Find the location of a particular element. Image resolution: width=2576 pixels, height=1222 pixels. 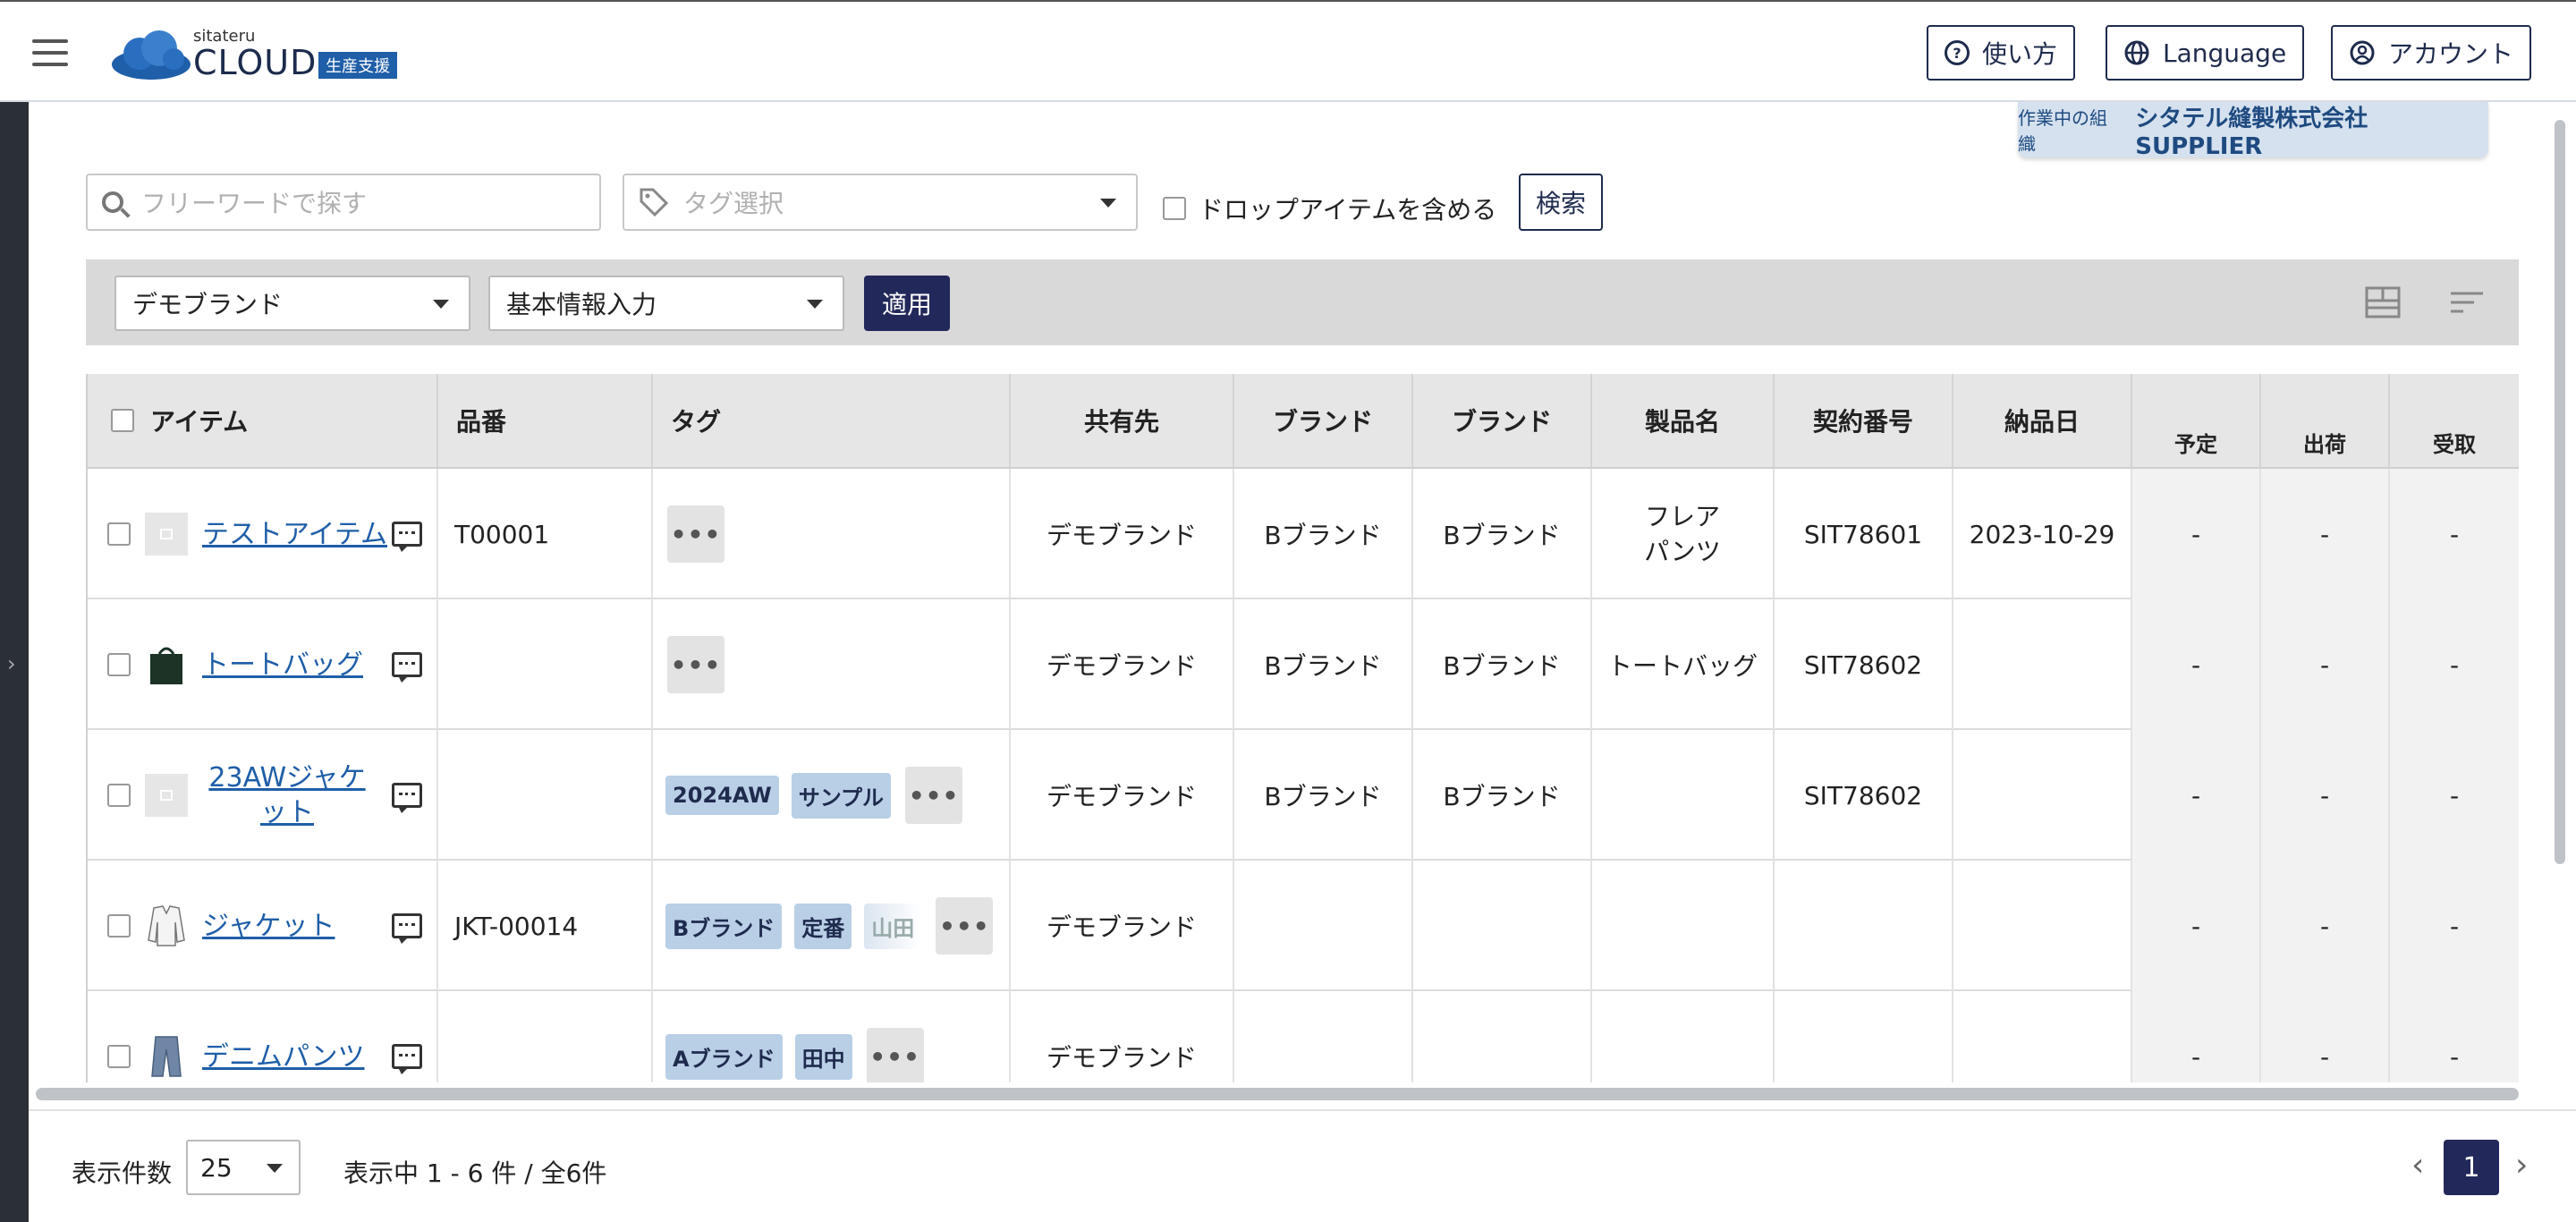

help-button: ? 使い方 is located at coordinates (2001, 53).